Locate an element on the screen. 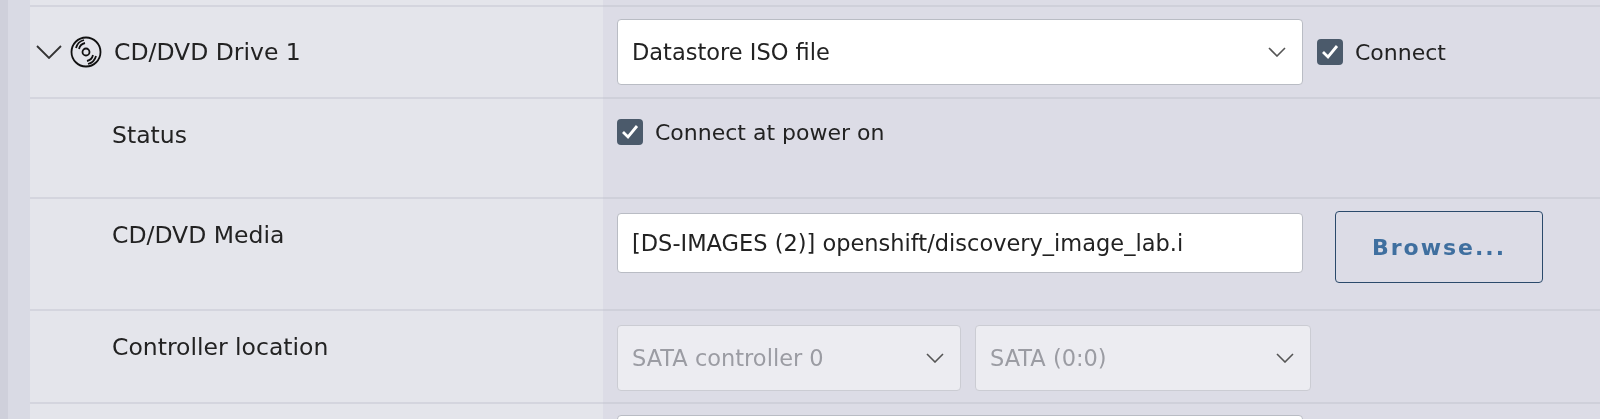 The height and width of the screenshot is (419, 1600). input-field: [DS-IMAGES (2)] openshift/discovery_image_lab.i is located at coordinates (960, 243).